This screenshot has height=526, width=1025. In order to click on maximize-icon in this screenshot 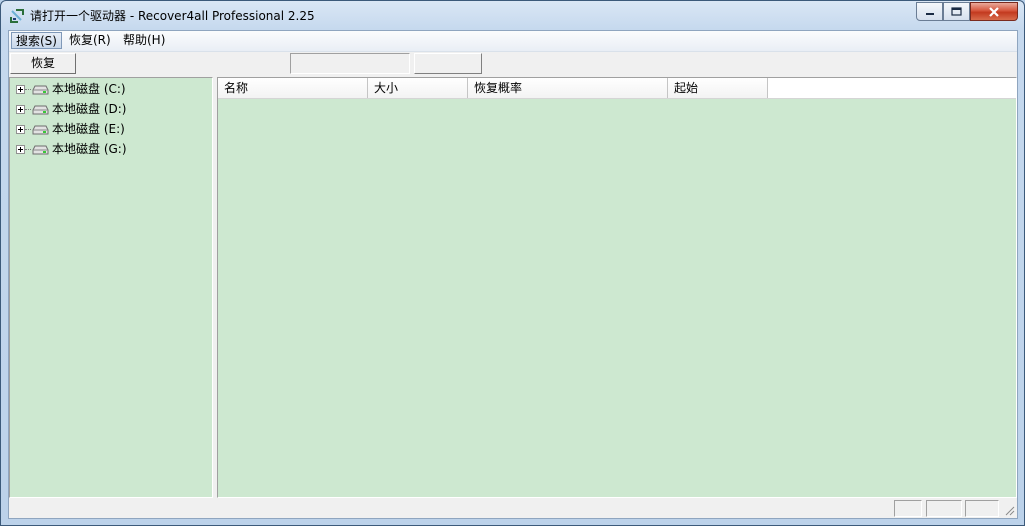, I will do `click(956, 11)`.